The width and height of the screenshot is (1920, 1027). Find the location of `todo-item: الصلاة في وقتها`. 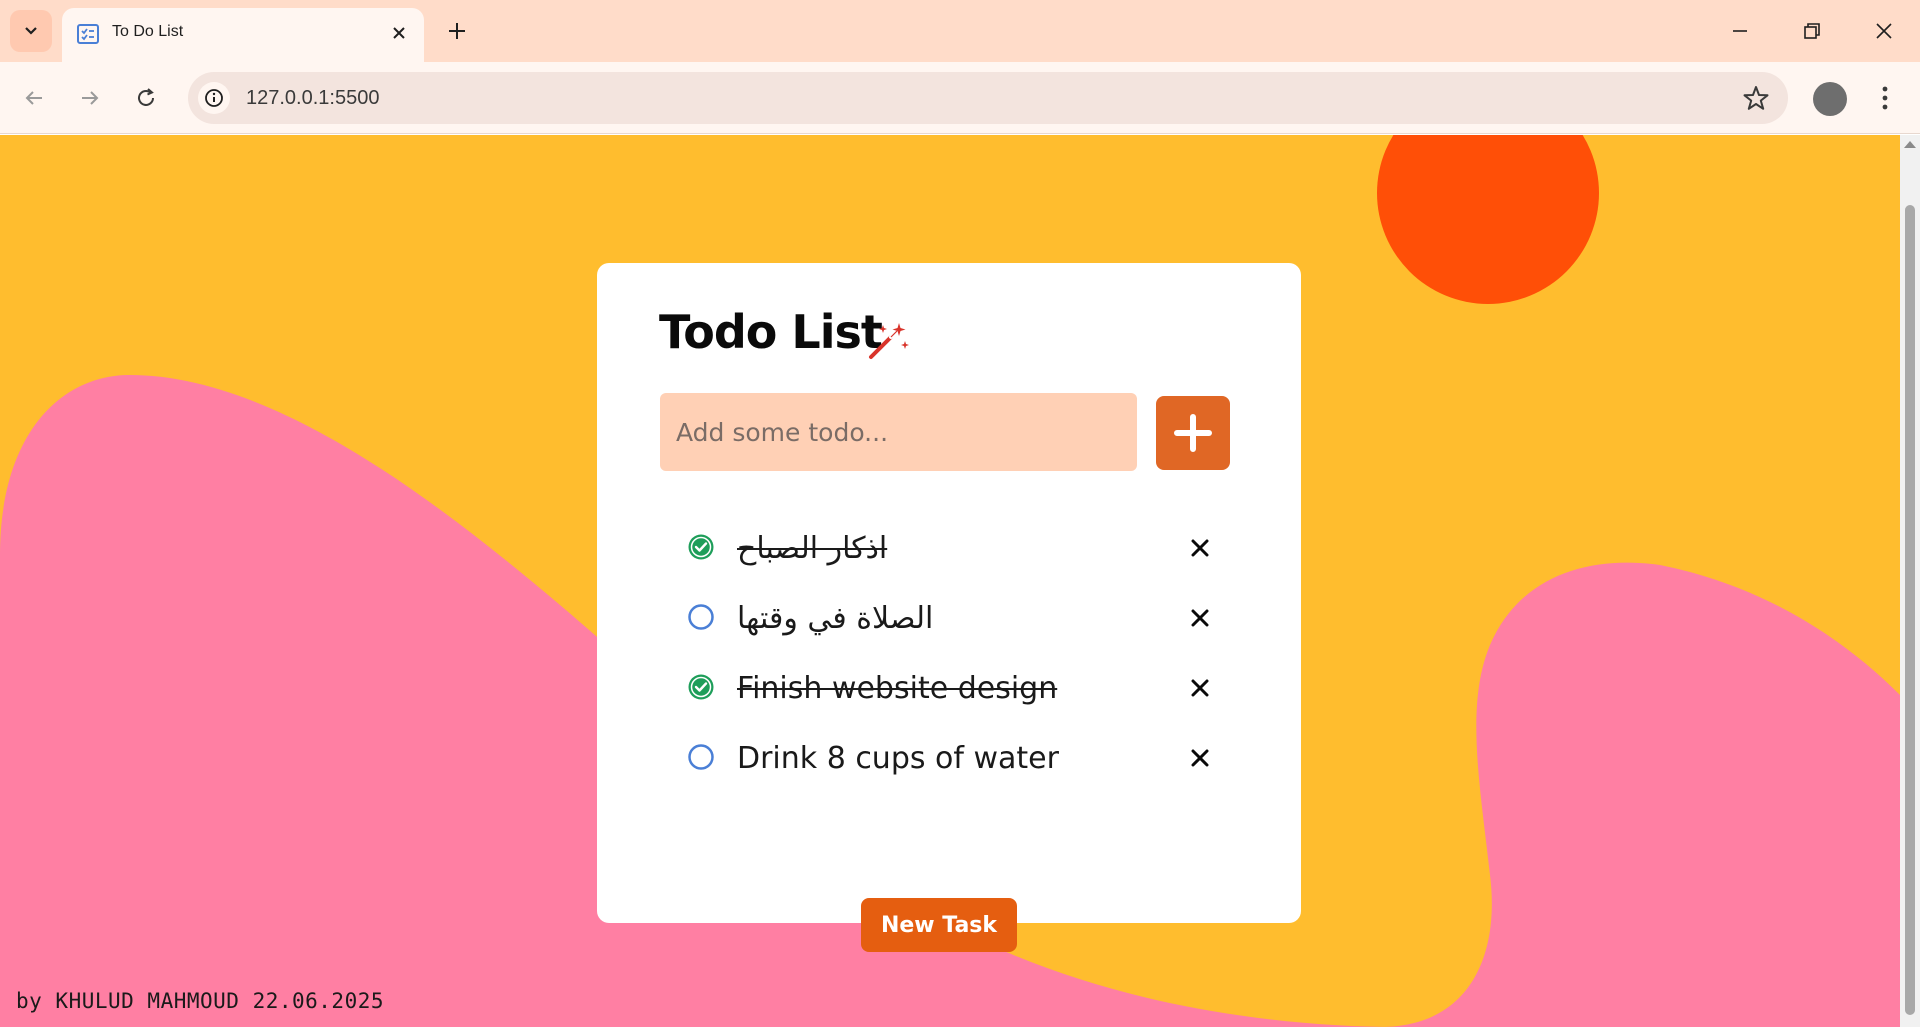

todo-item: الصلاة في وقتها is located at coordinates (957, 637).